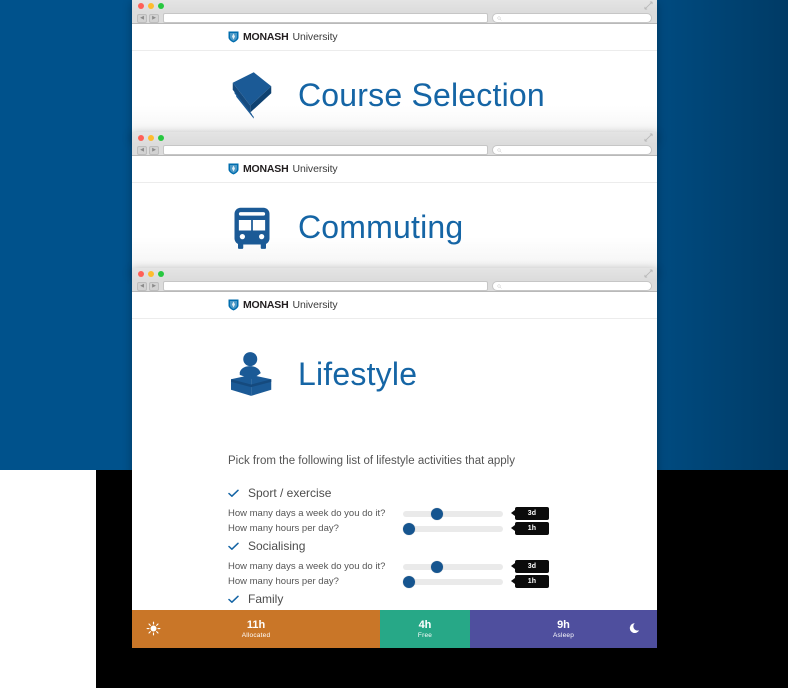 The height and width of the screenshot is (688, 788). Describe the element at coordinates (290, 493) in the screenshot. I see `activity-label: Sport / exercise` at that location.